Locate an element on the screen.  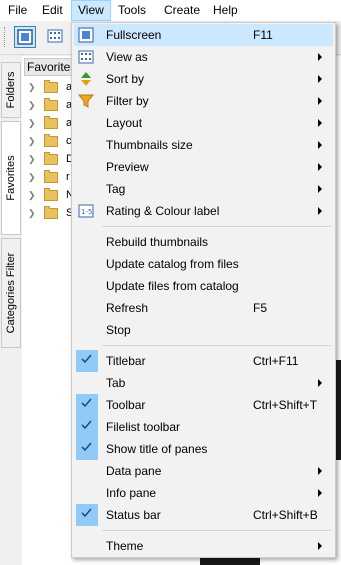
side-tab-strip: Folders Favorites Categories Filter is located at coordinates (11, 310).